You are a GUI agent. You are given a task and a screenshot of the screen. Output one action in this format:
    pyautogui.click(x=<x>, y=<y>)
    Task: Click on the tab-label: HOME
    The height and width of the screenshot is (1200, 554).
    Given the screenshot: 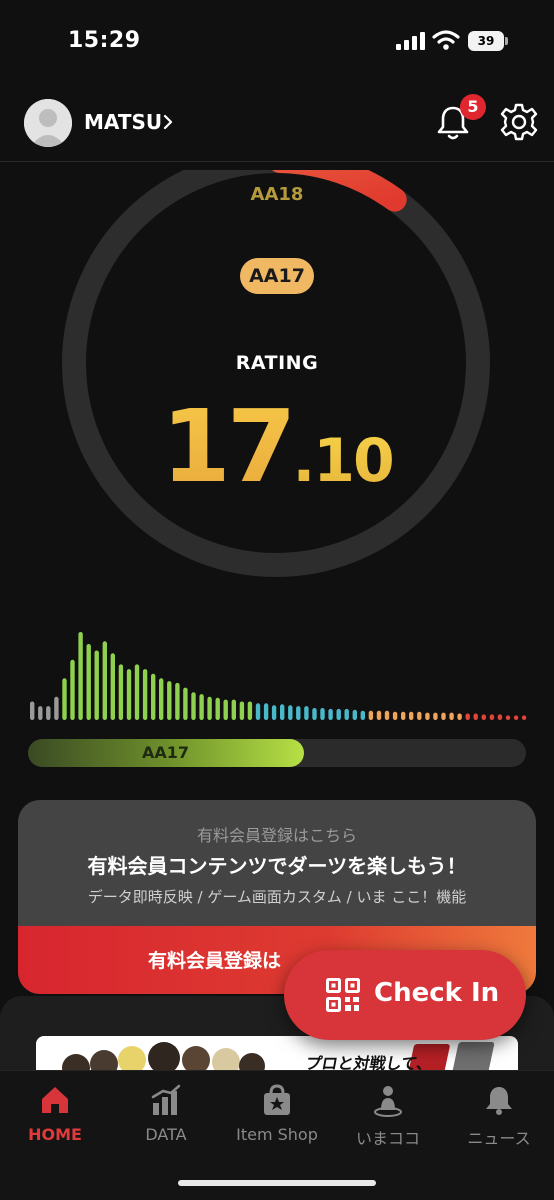 What is the action you would take?
    pyautogui.click(x=55, y=1134)
    